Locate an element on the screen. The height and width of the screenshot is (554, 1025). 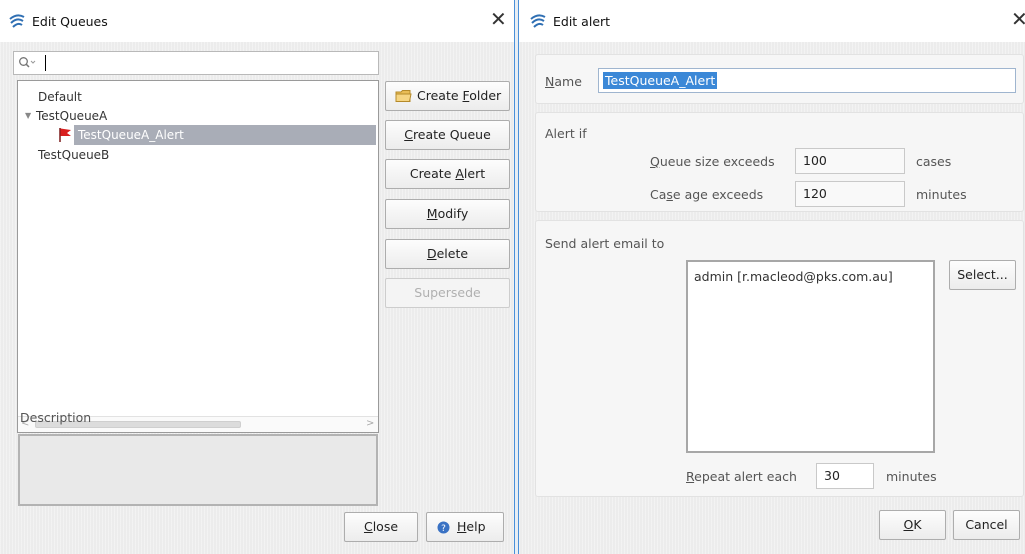
repeat-mnemonic: R is located at coordinates (690, 476).